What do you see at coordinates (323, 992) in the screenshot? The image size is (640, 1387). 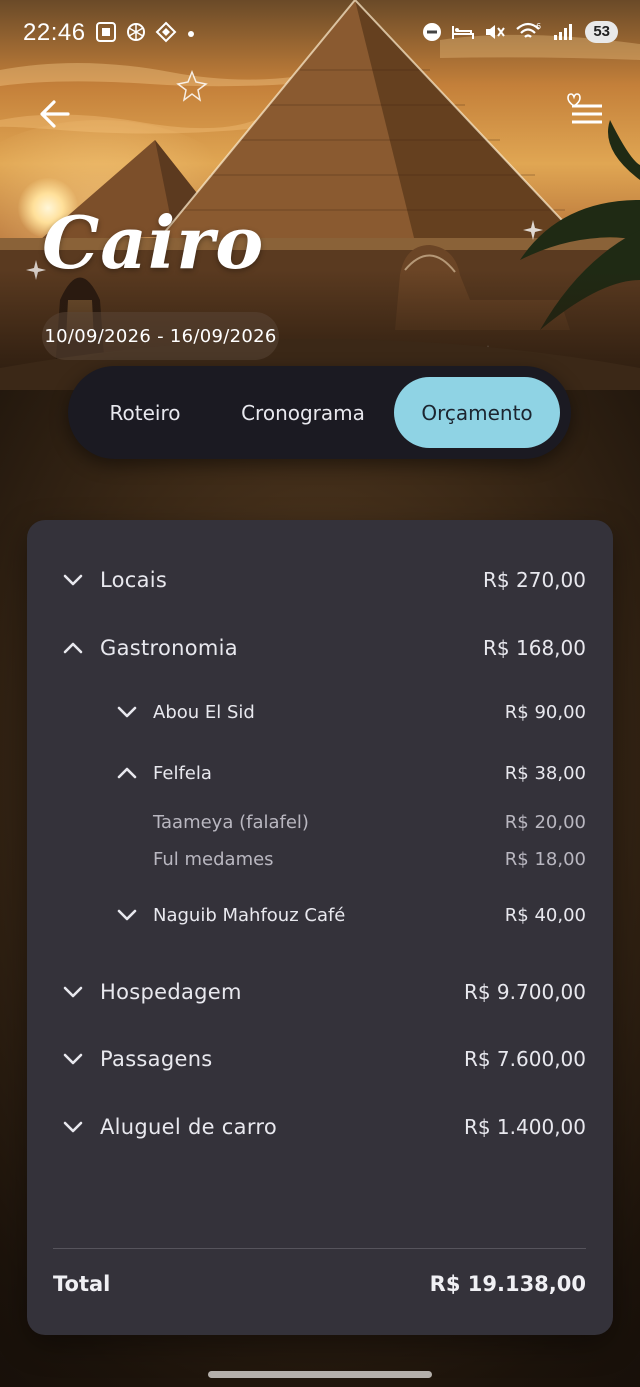 I see `category-hospedagem: Hospedagem R$ 9.700,00` at bounding box center [323, 992].